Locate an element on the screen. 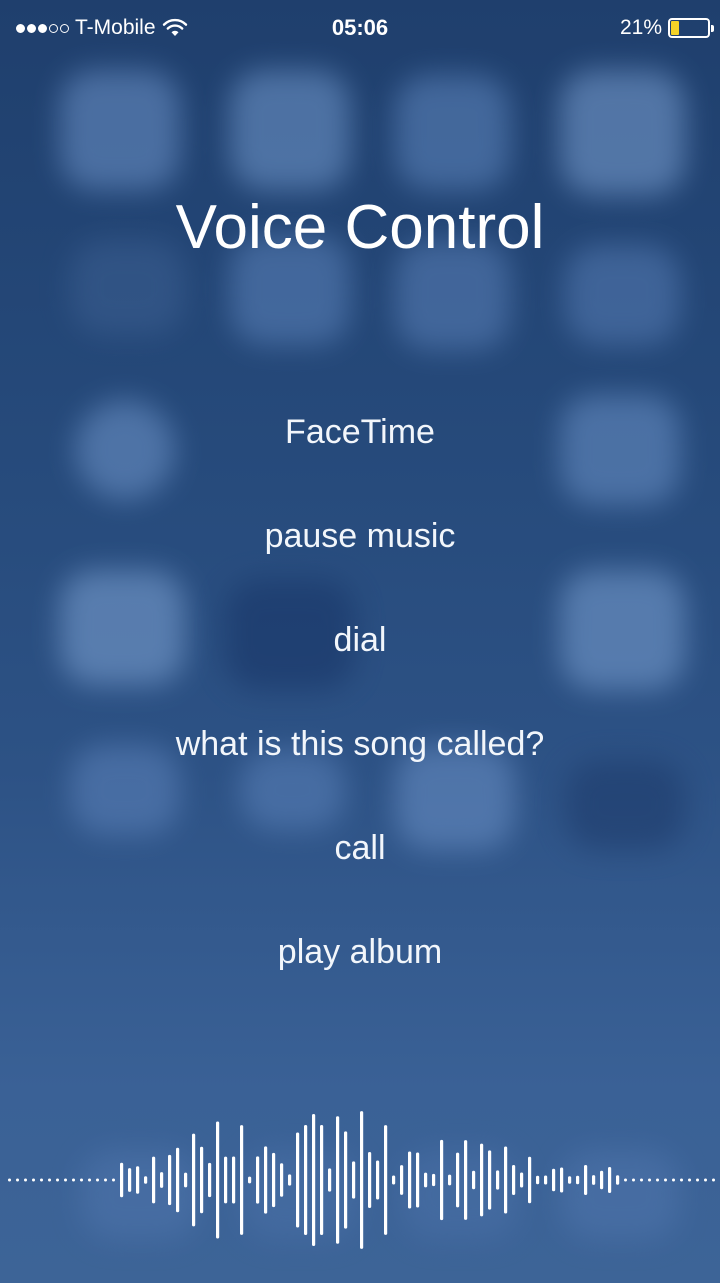 Image resolution: width=720 pixels, height=1283 pixels. wifi-icon is located at coordinates (174, 27).